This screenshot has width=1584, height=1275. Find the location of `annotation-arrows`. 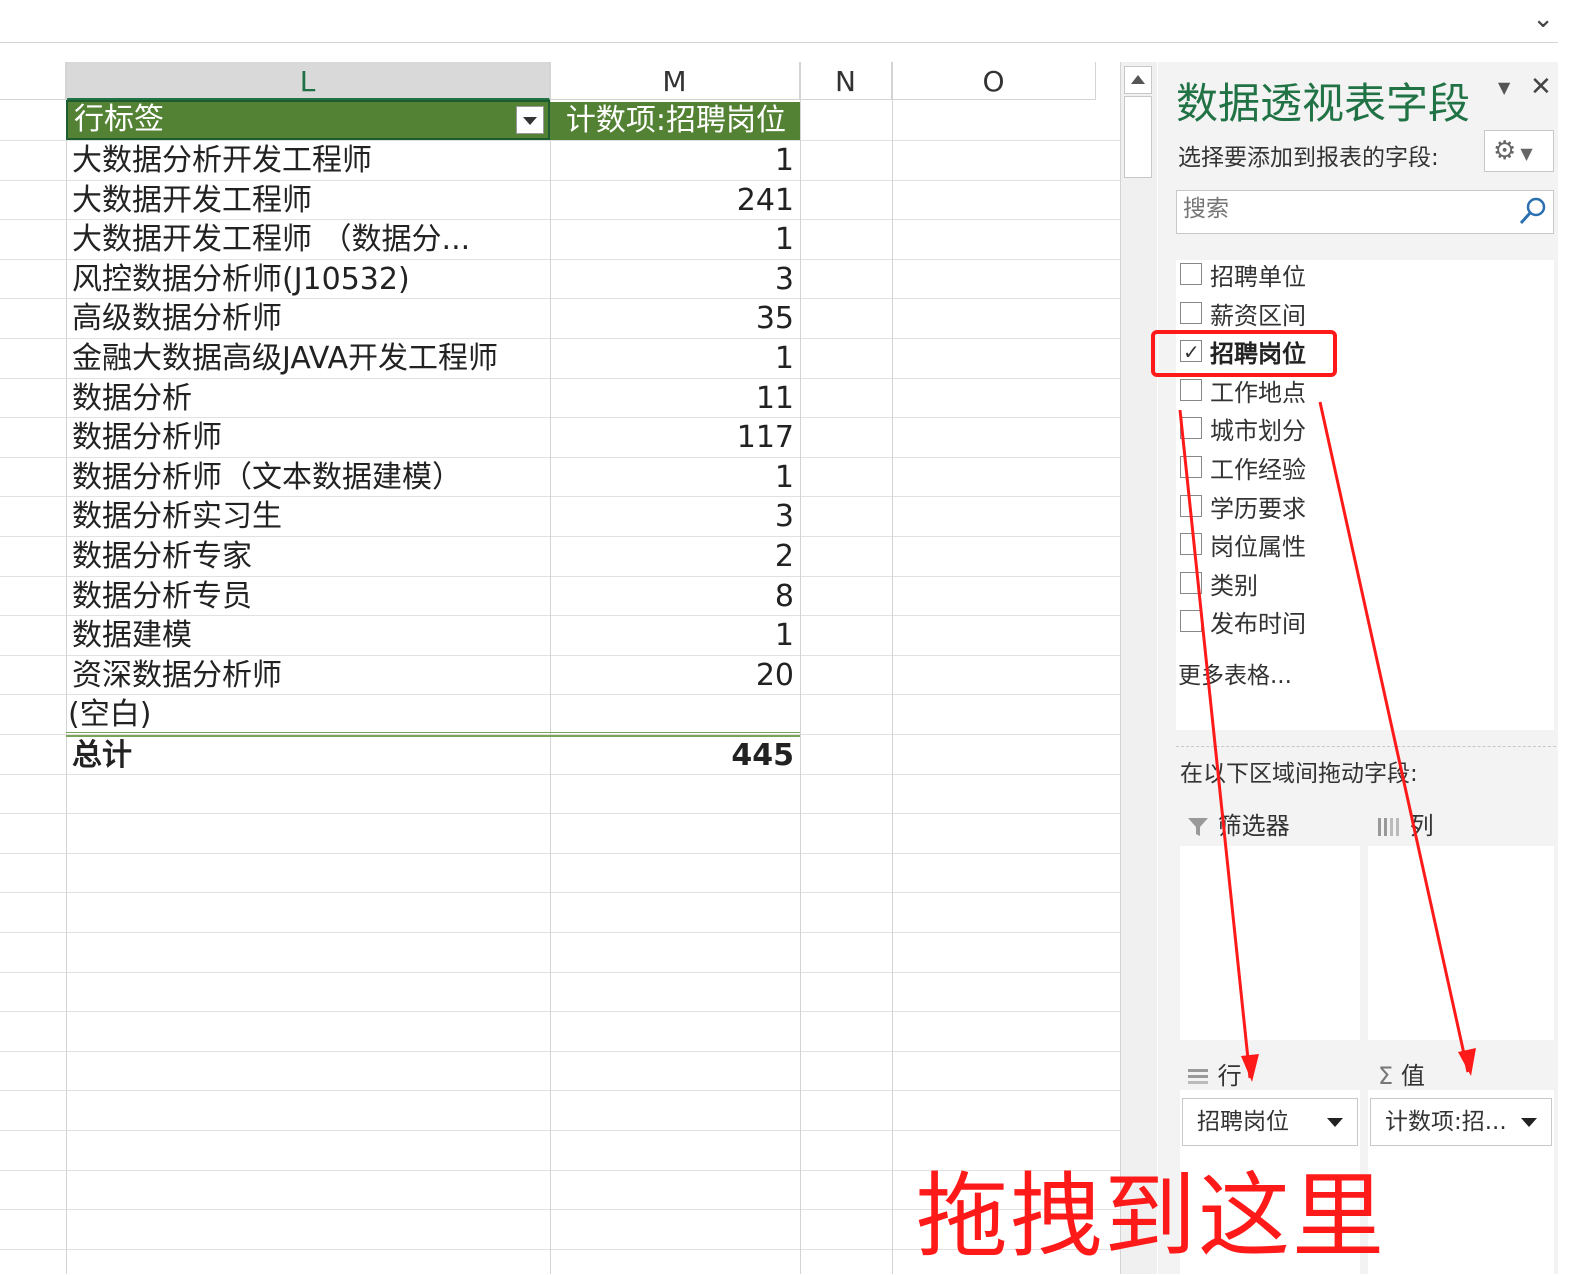

annotation-arrows is located at coordinates (1327, 741).